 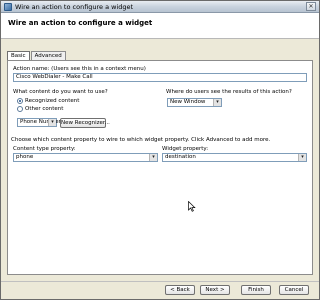 I want to click on widget-property-select: destination ▾, so click(x=234, y=157).